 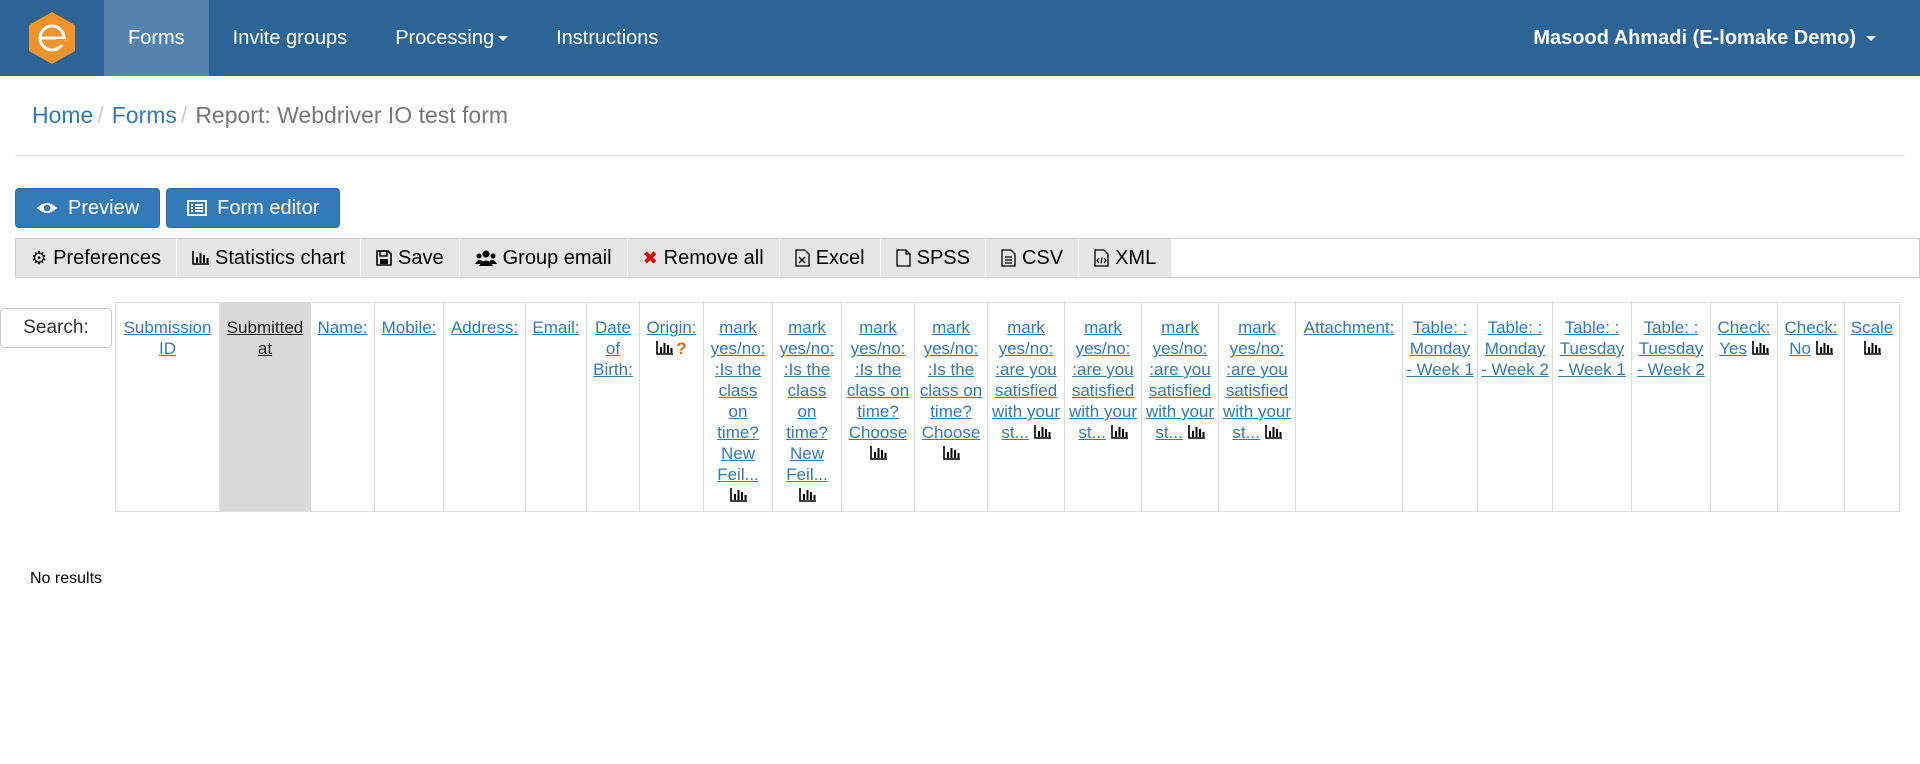 What do you see at coordinates (265, 407) in the screenshot?
I see `column-header-sorted: Submitted at` at bounding box center [265, 407].